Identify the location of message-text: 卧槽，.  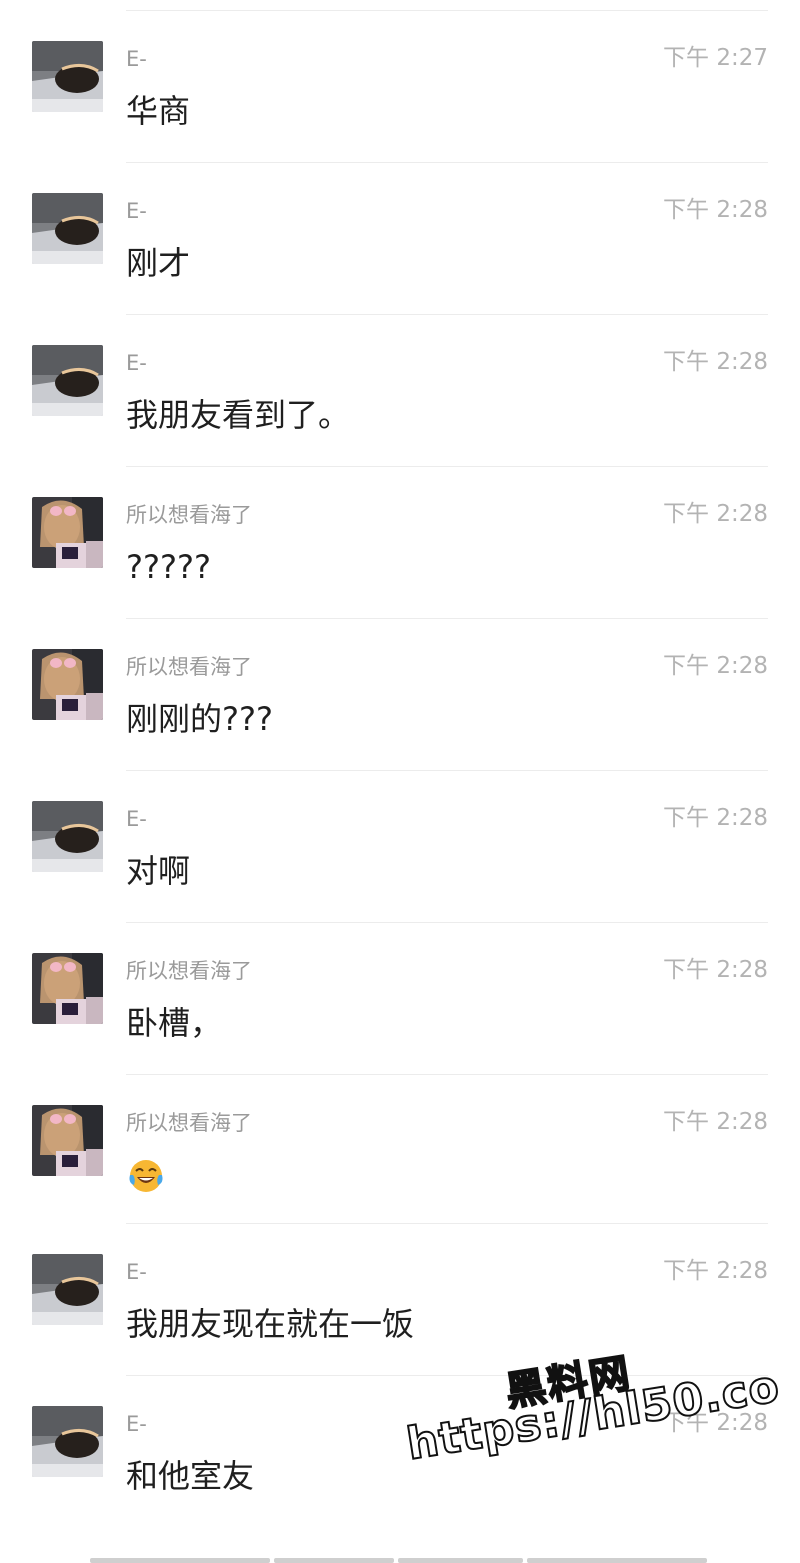
(174, 1023).